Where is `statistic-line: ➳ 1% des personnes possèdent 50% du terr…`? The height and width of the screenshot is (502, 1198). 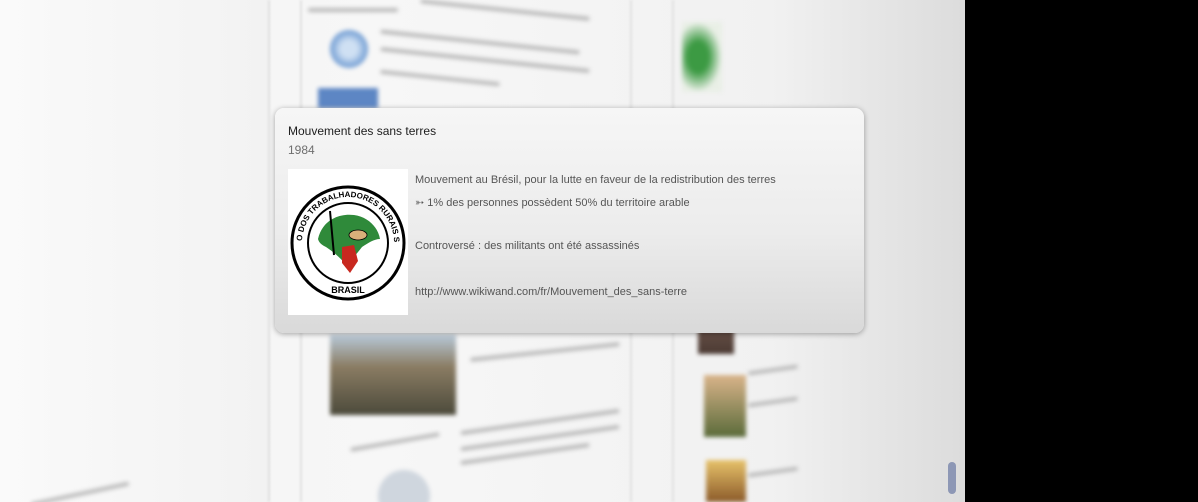 statistic-line: ➳ 1% des personnes possèdent 50% du terr… is located at coordinates (552, 203).